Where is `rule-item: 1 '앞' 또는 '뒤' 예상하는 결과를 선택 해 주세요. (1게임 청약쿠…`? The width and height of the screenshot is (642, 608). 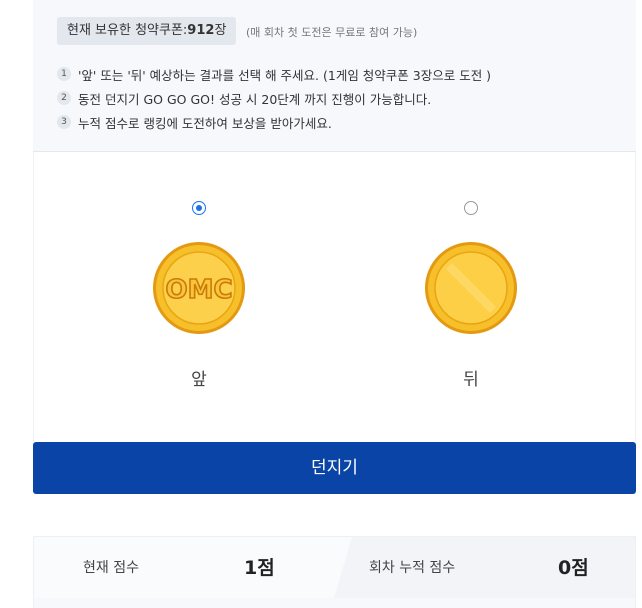 rule-item: 1 '앞' 또는 '뒤' 예상하는 결과를 선택 해 주세요. (1게임 청약쿠… is located at coordinates (274, 74).